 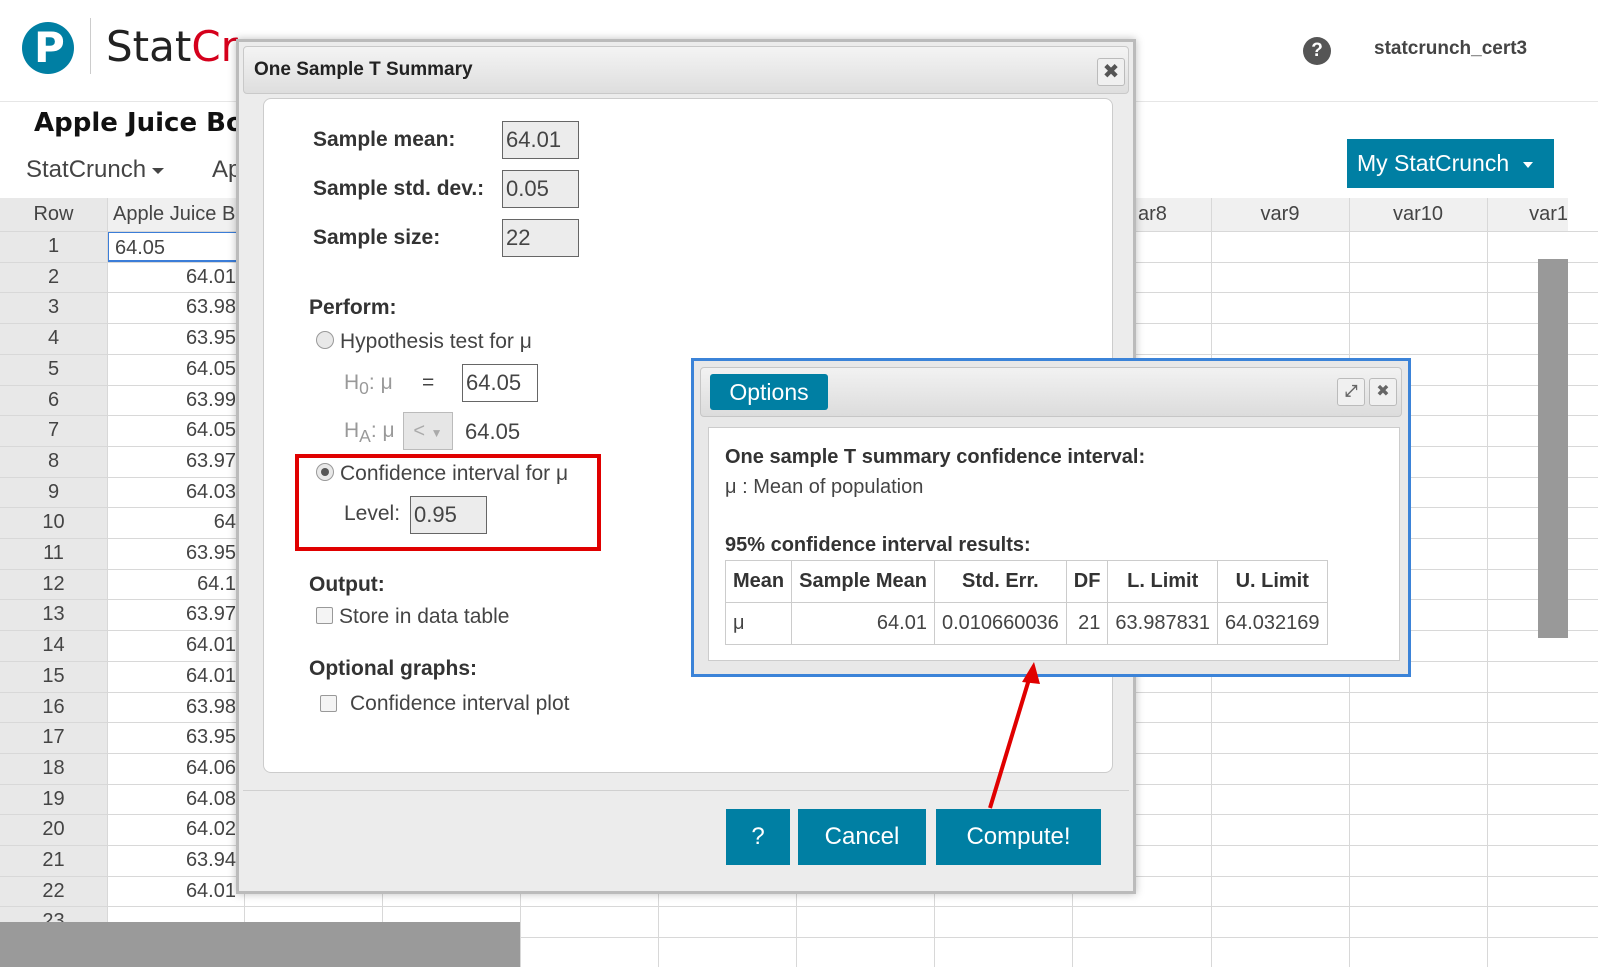 I want to click on table-cell: 64.06, so click(x=175, y=768).